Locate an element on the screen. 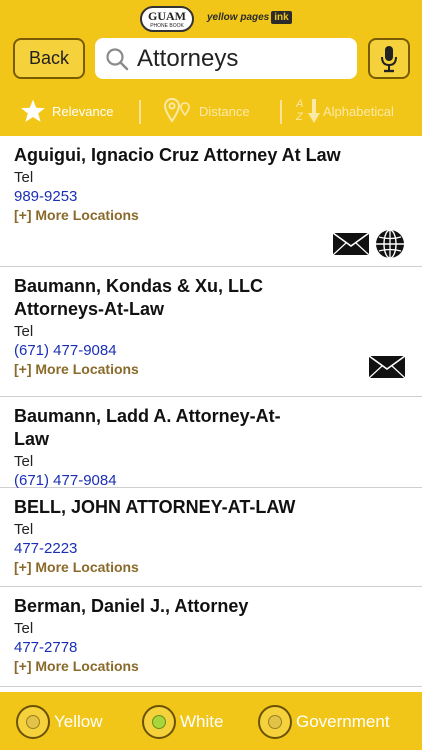  radio-yellow: Yellow is located at coordinates (59, 722).